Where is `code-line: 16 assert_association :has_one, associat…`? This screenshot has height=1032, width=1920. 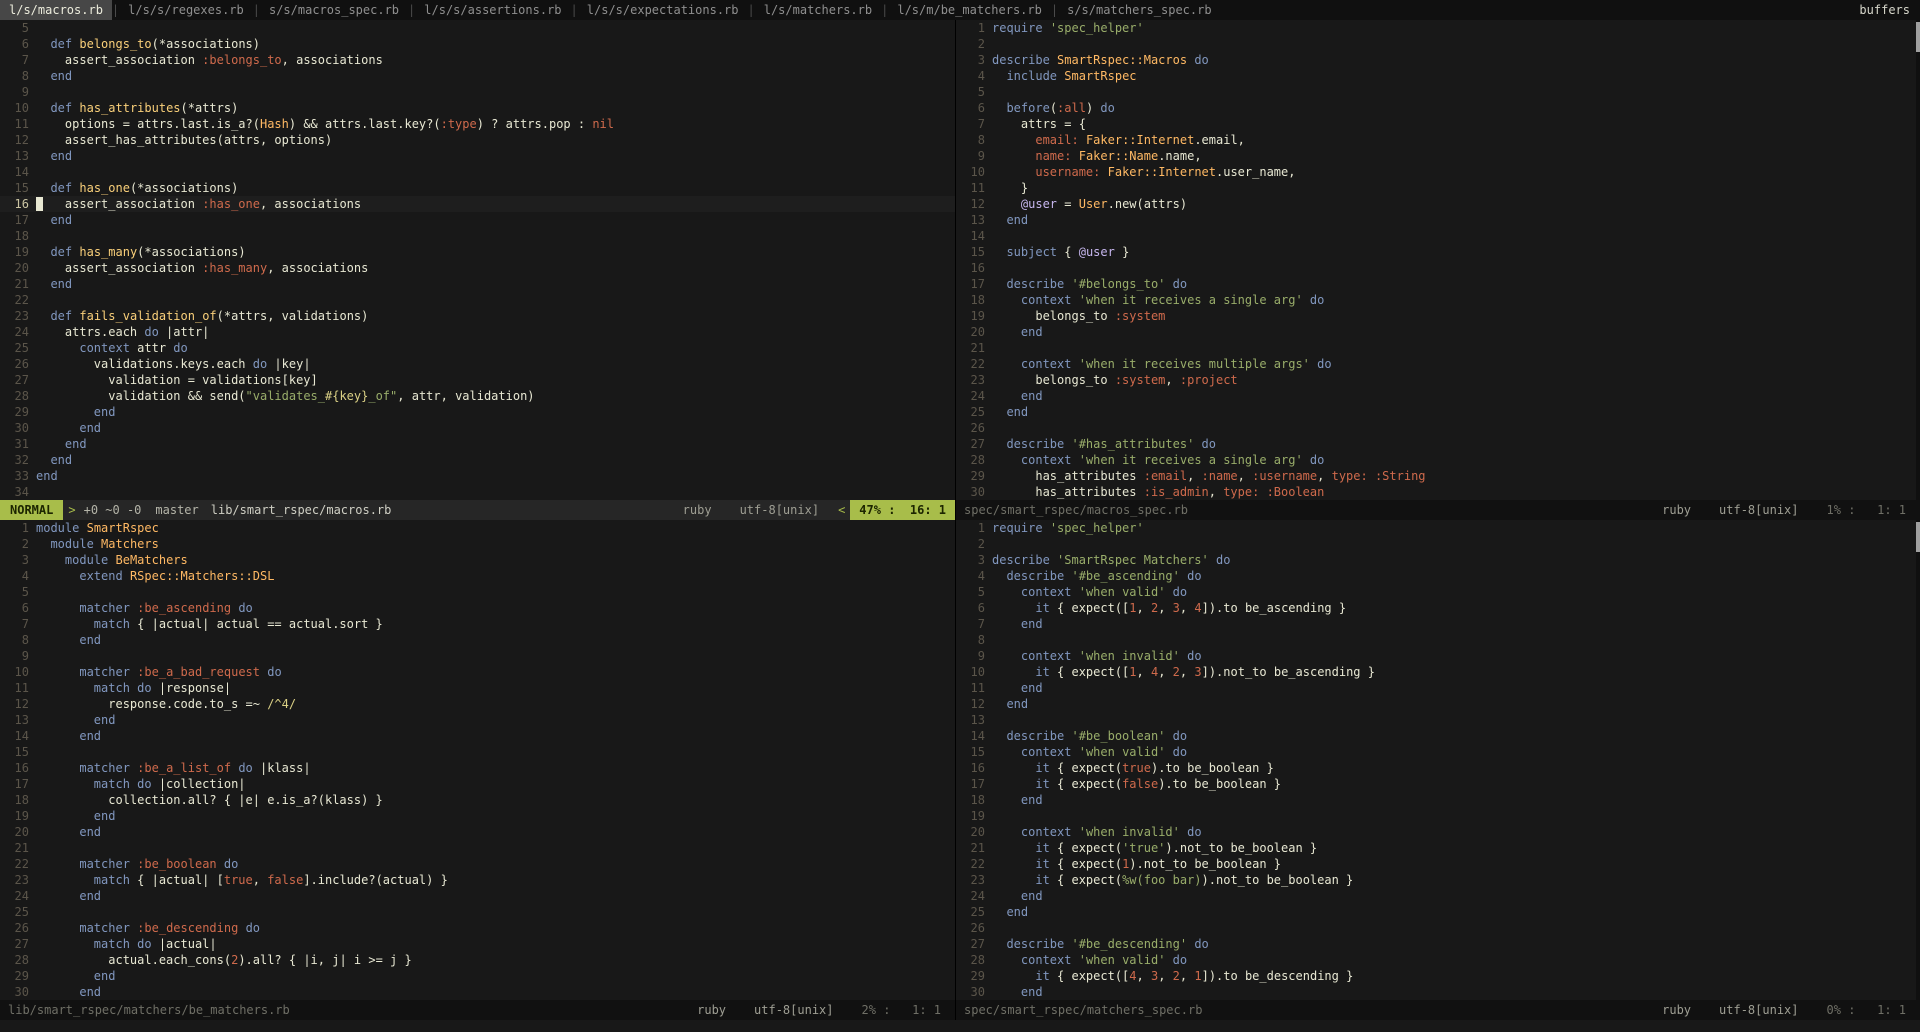 code-line: 16 assert_association :has_one, associat… is located at coordinates (477, 204).